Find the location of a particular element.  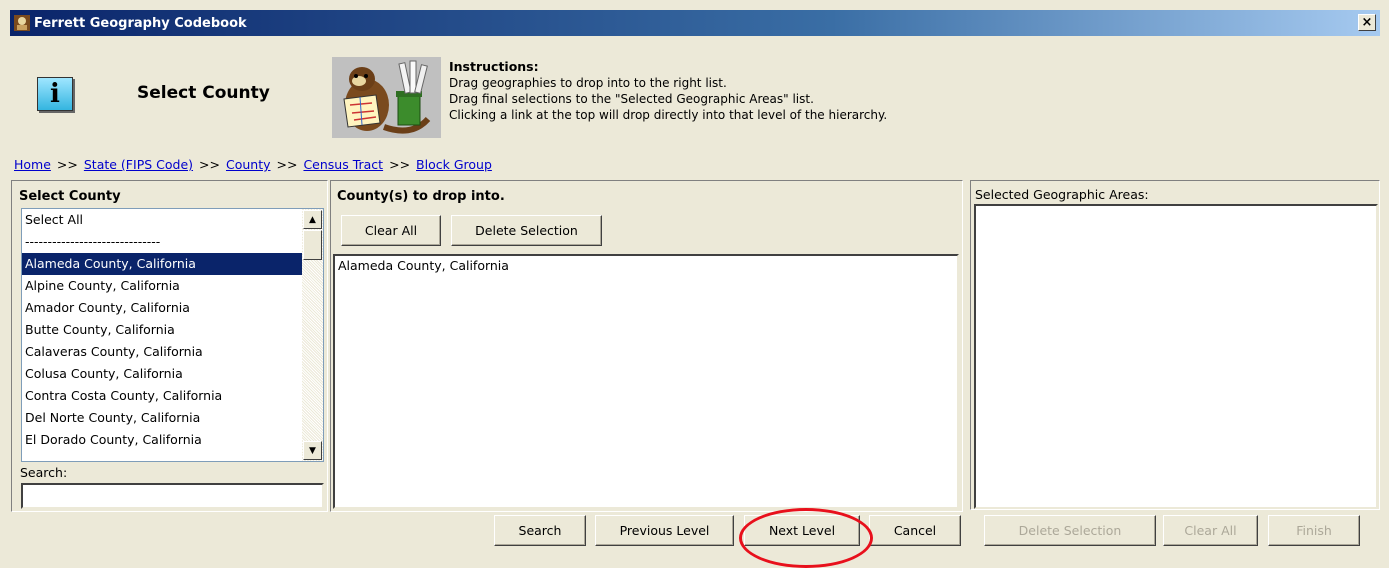

search-button: Search is located at coordinates (540, 530).